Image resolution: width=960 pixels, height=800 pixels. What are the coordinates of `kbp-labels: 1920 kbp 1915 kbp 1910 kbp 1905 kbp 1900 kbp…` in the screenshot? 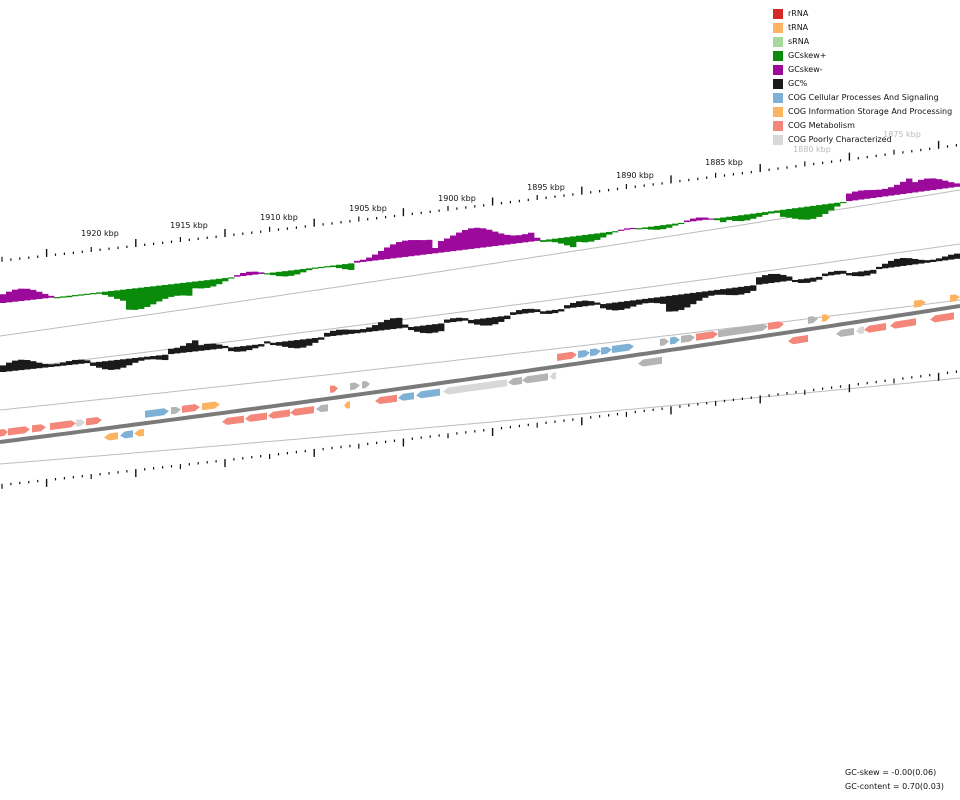 It's located at (501, 184).